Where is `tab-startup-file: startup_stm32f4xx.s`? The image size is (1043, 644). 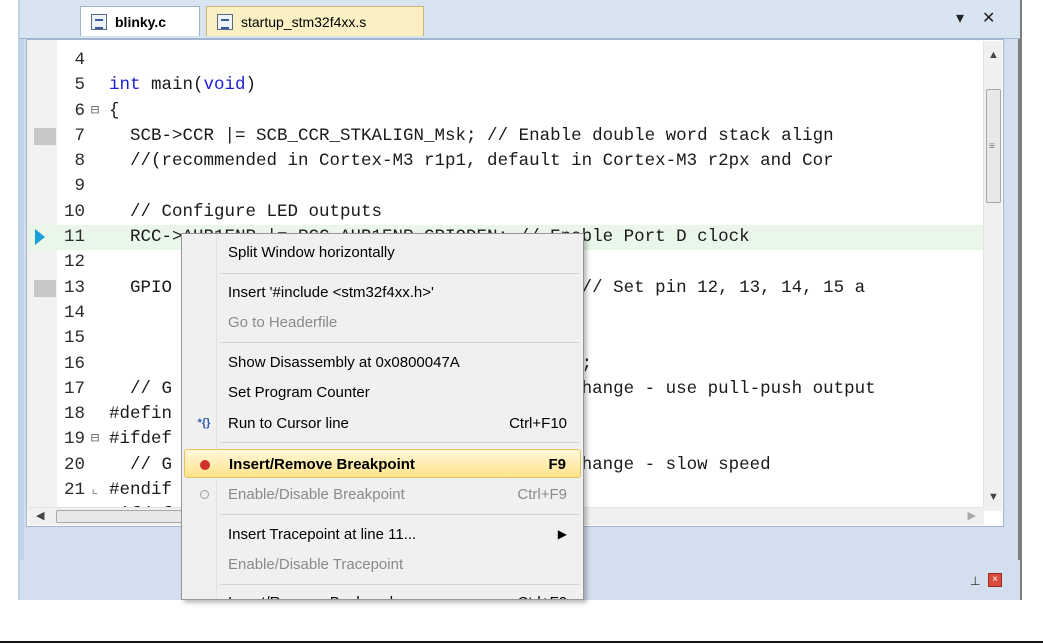
tab-startup-file: startup_stm32f4xx.s is located at coordinates (315, 21).